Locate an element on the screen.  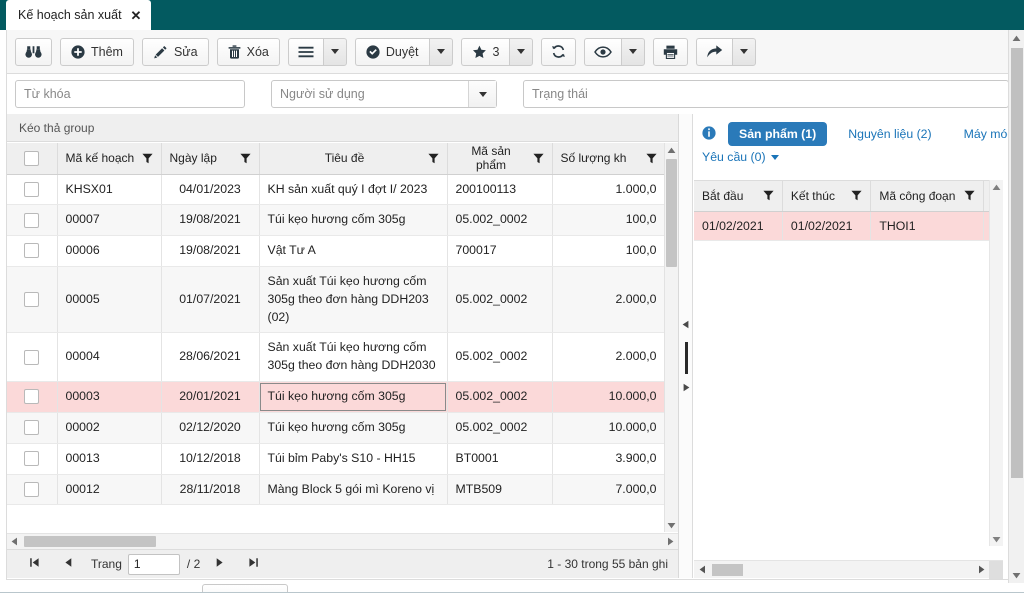
page-number-input is located at coordinates (153, 564).